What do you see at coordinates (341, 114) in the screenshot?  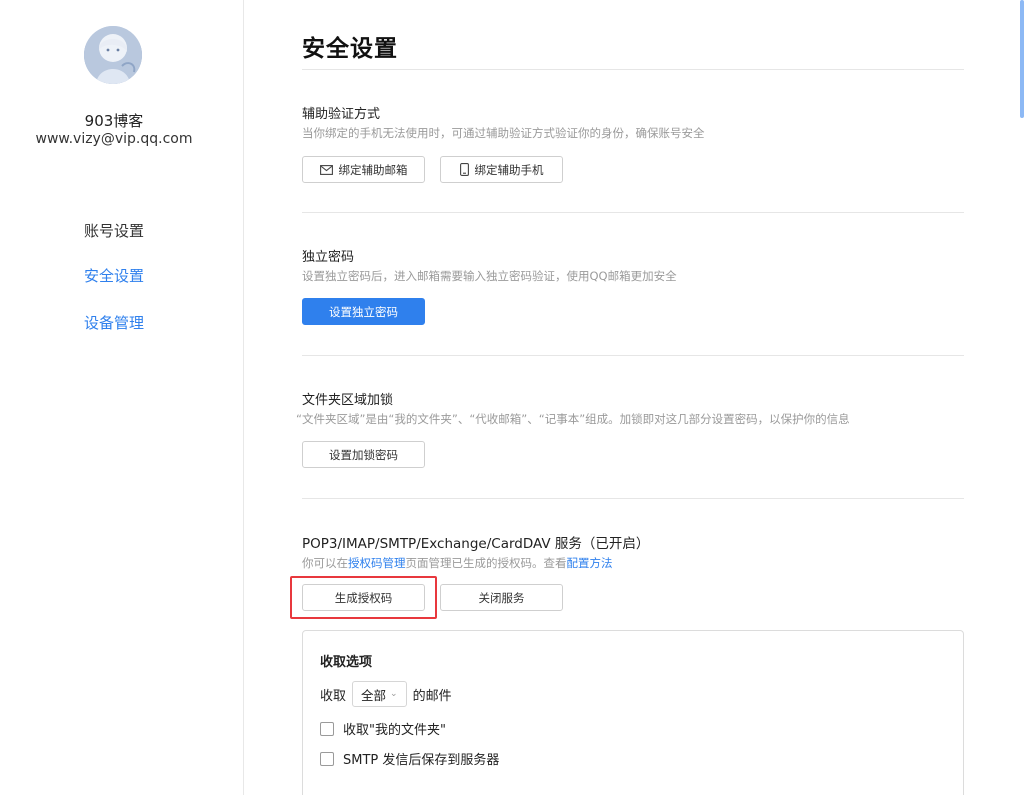 I see `aux-verify-title: 辅助验证方式` at bounding box center [341, 114].